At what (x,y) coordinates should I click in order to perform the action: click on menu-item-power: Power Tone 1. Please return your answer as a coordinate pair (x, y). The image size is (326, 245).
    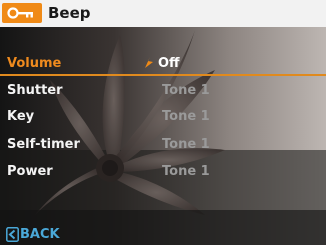
    Looking at the image, I should click on (163, 172).